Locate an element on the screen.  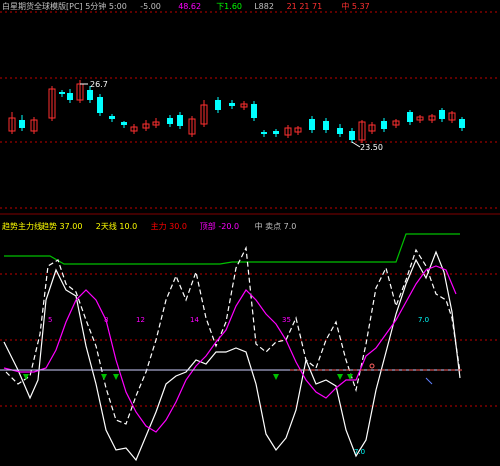
signal-tick is located at coordinates (429, 381).